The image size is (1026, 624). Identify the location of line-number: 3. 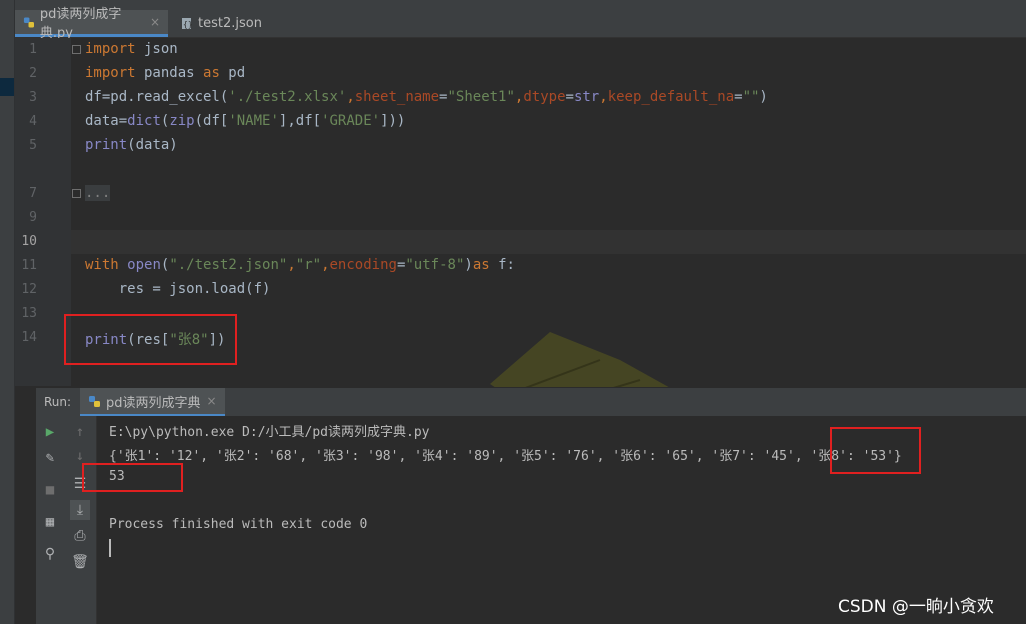
(33, 97).